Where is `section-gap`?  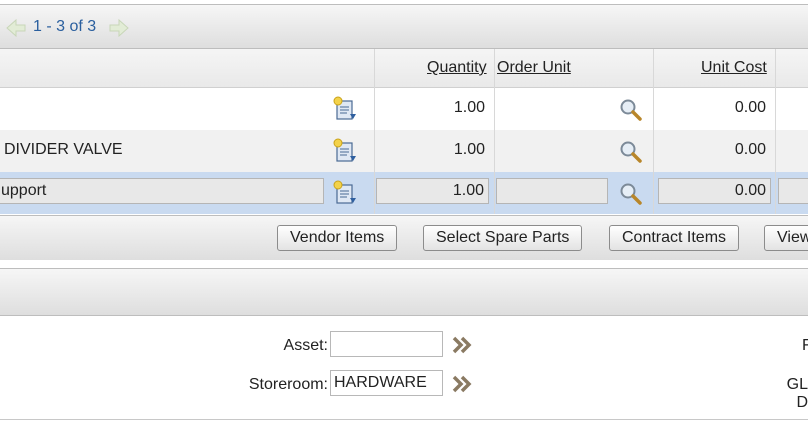 section-gap is located at coordinates (404, 264).